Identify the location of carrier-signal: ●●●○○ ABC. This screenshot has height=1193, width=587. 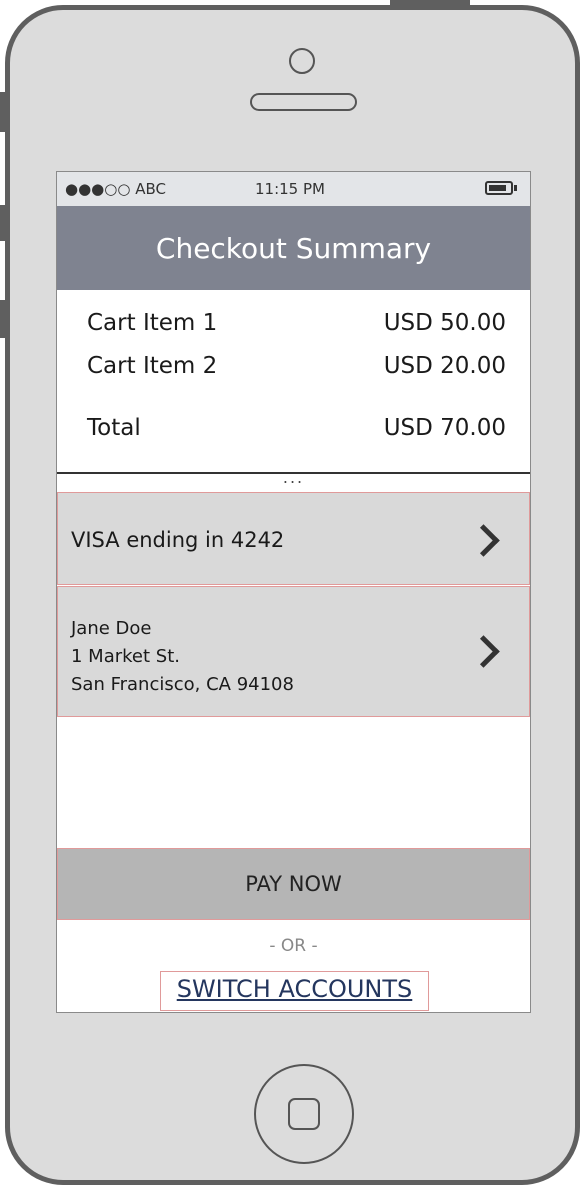
(115, 189).